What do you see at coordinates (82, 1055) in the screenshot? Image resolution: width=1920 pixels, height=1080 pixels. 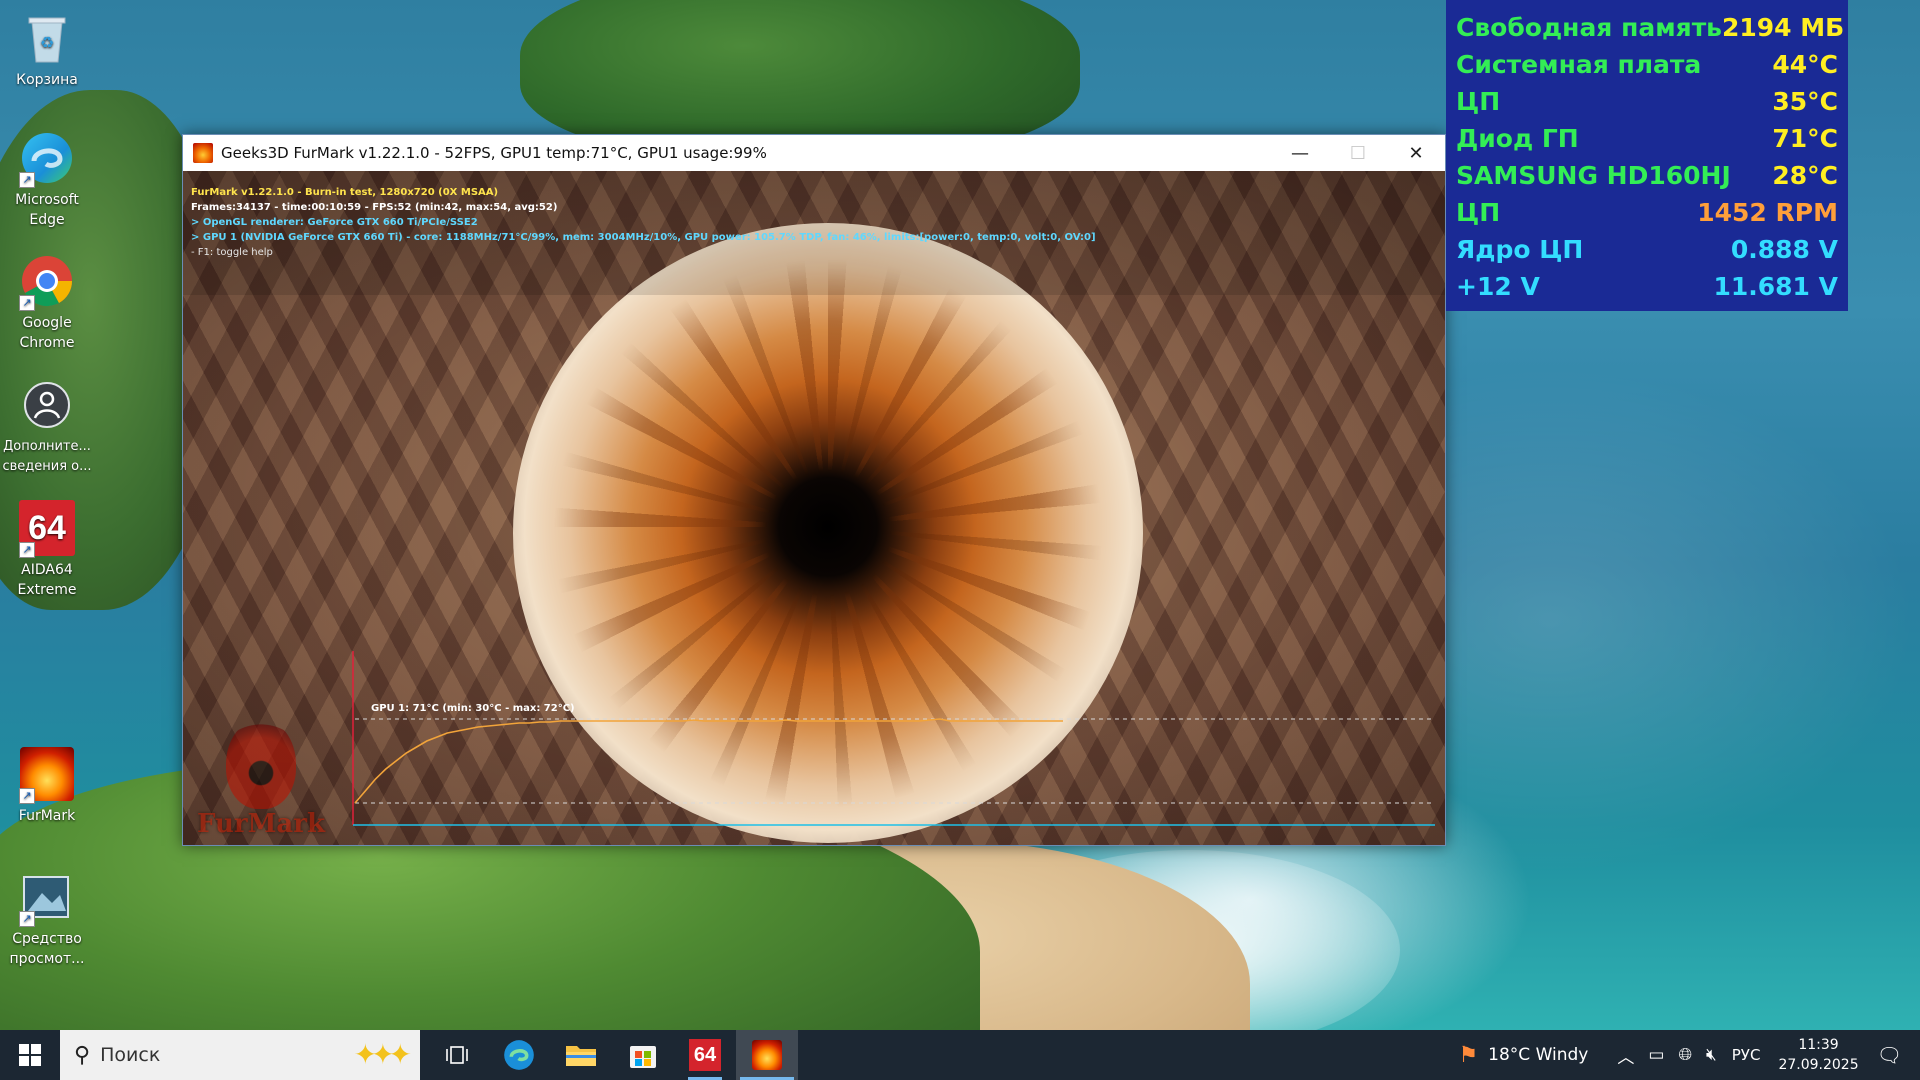 I see `search-icon: ⚲` at bounding box center [82, 1055].